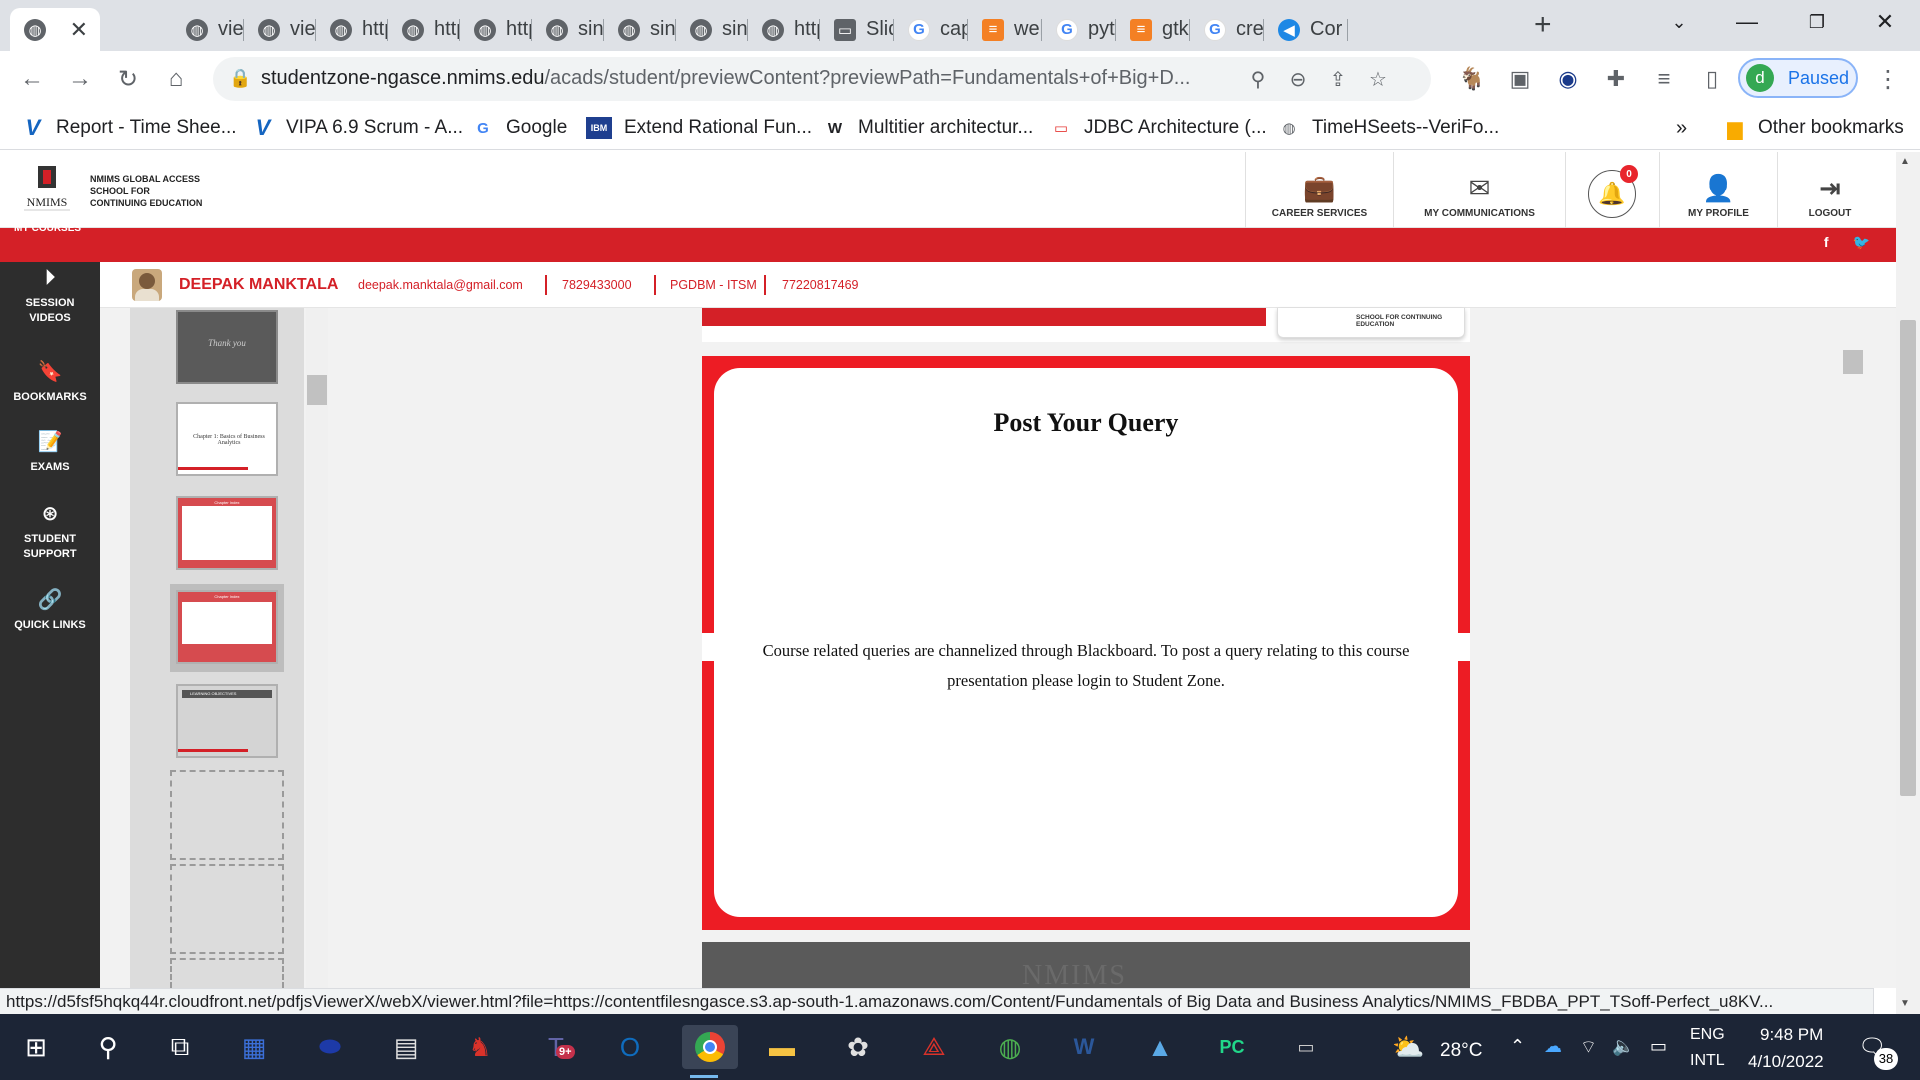 Image resolution: width=1920 pixels, height=1080 pixels. I want to click on thumbnail-chapter-index: Chapter Index, so click(227, 533).